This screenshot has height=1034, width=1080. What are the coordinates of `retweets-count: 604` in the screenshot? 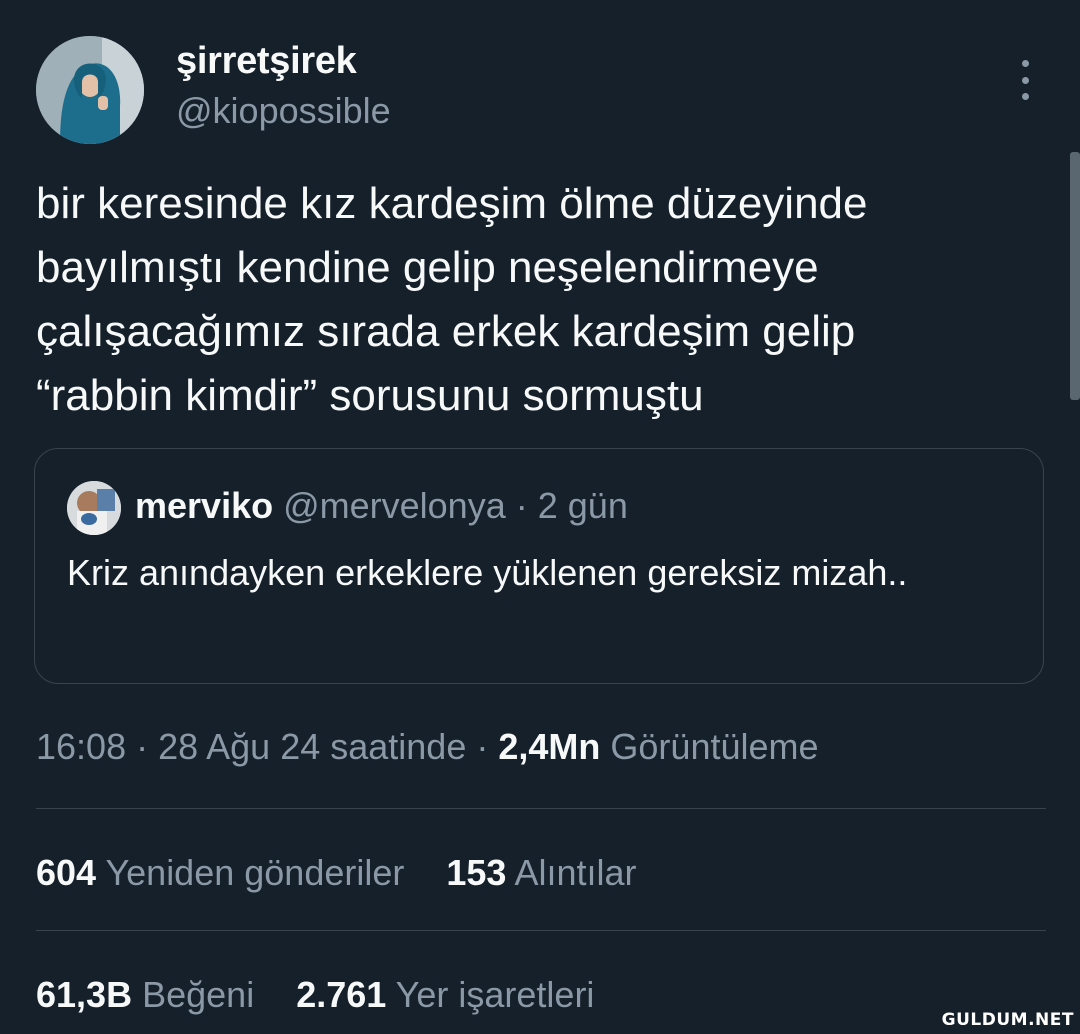 It's located at (66, 872).